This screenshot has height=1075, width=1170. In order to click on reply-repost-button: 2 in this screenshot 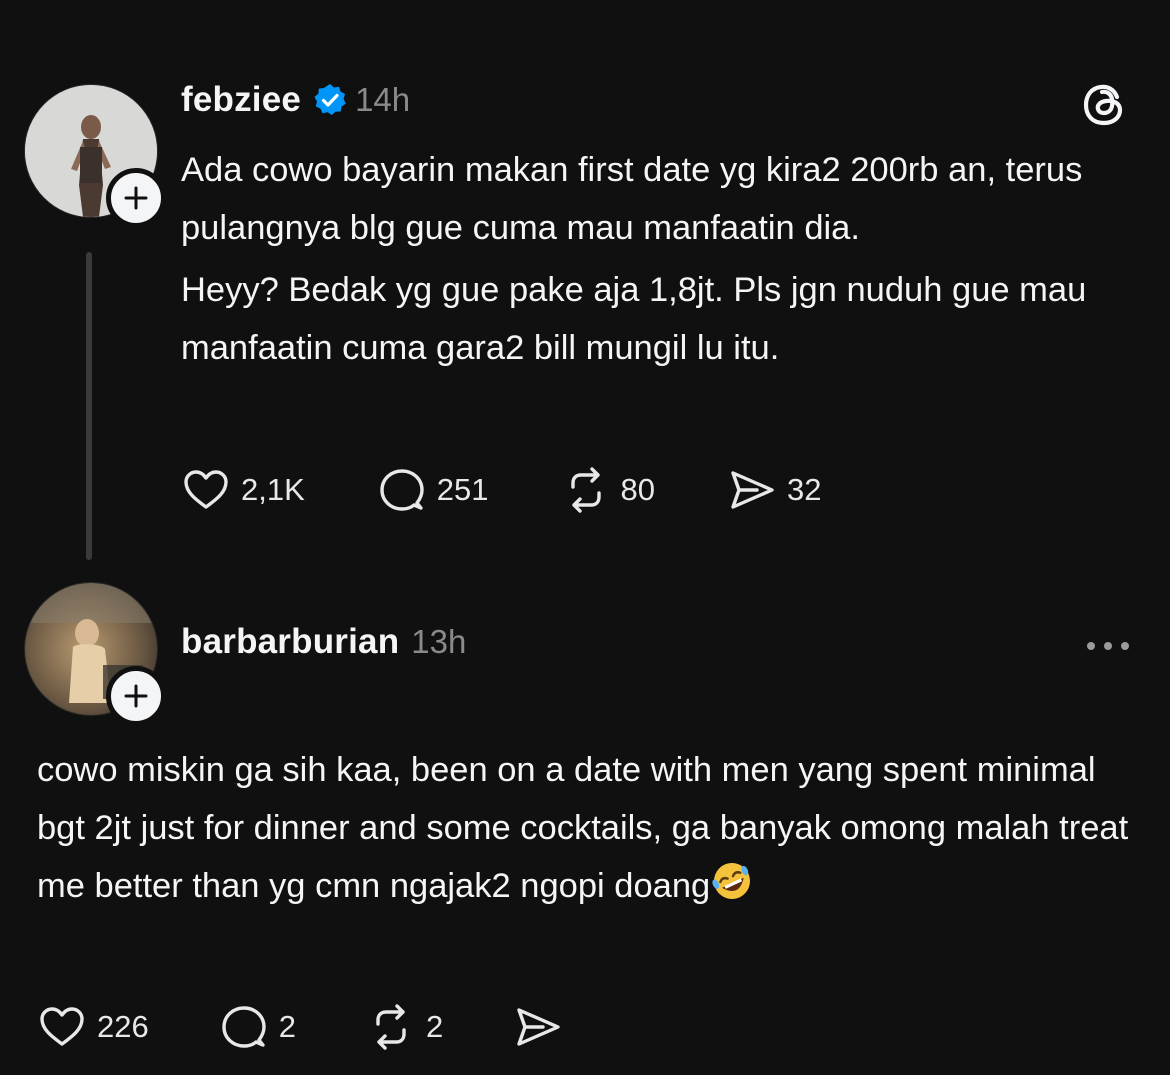, I will do `click(404, 1027)`.